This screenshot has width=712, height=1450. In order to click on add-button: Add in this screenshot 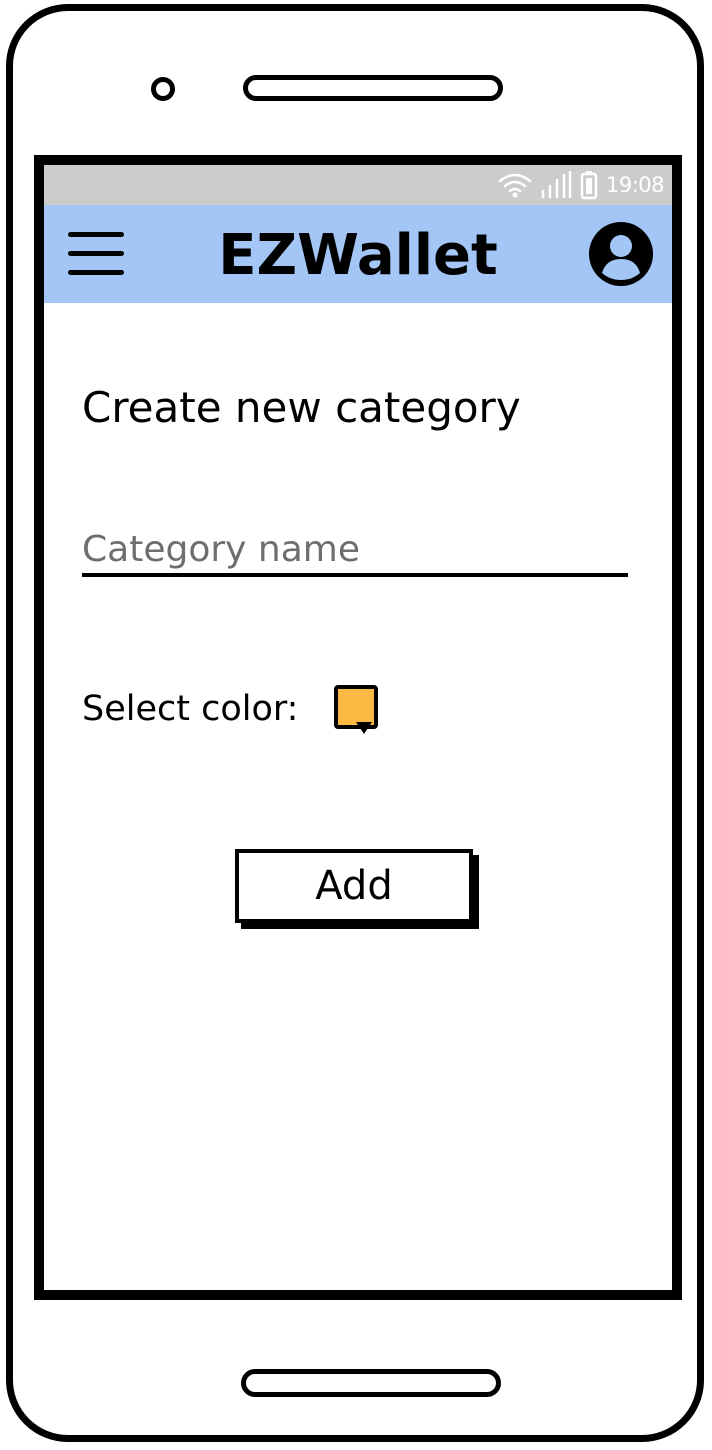, I will do `click(354, 886)`.